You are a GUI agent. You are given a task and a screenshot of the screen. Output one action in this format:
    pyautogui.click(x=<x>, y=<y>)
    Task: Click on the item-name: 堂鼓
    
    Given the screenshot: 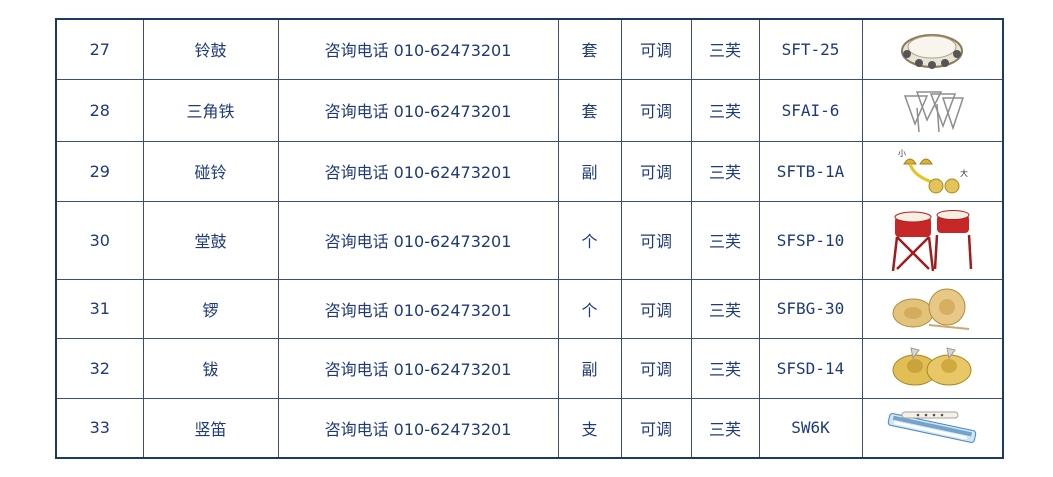 What is the action you would take?
    pyautogui.click(x=210, y=240)
    